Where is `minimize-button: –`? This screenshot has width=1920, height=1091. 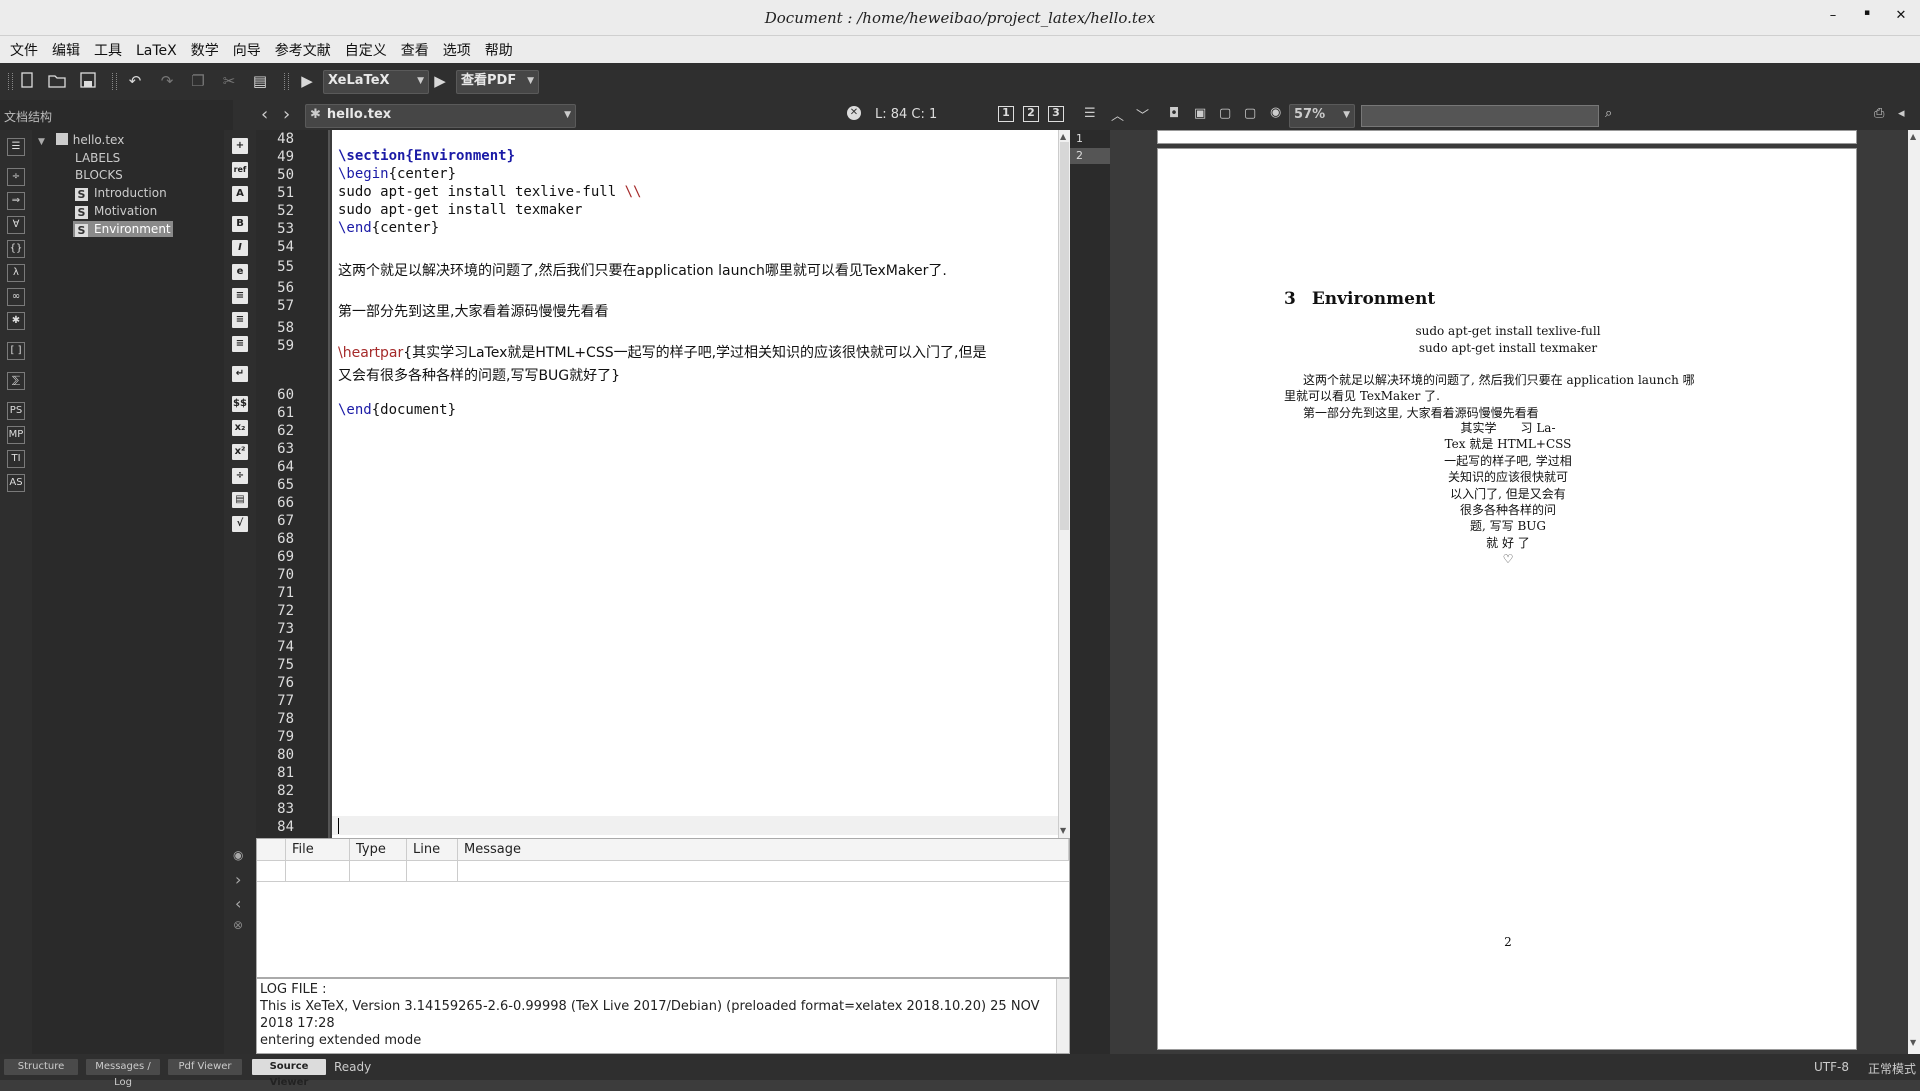 minimize-button: – is located at coordinates (1833, 18).